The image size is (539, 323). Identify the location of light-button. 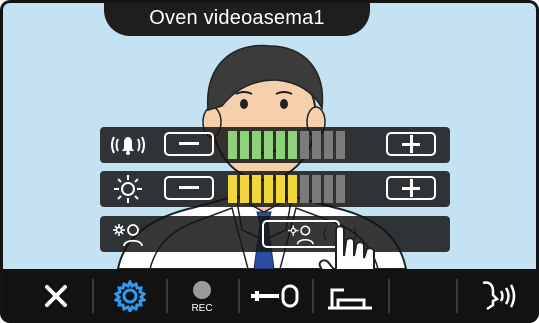
(350, 296).